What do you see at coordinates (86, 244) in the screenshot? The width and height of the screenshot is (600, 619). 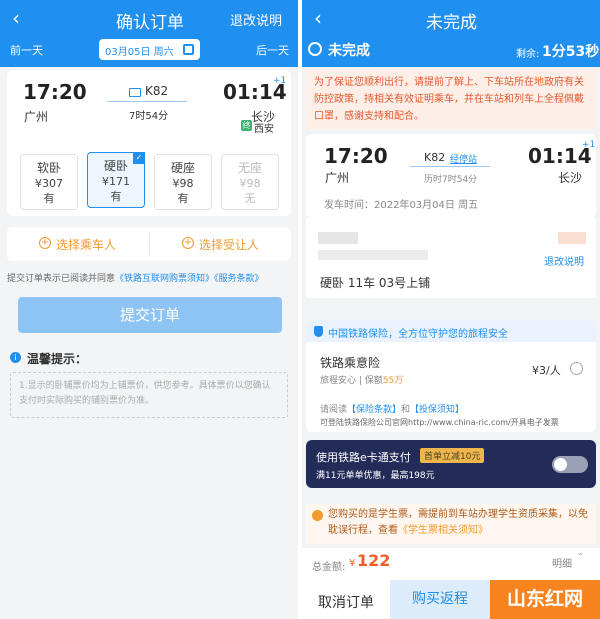 I see `choose-passenger-button: 选择乘车人` at bounding box center [86, 244].